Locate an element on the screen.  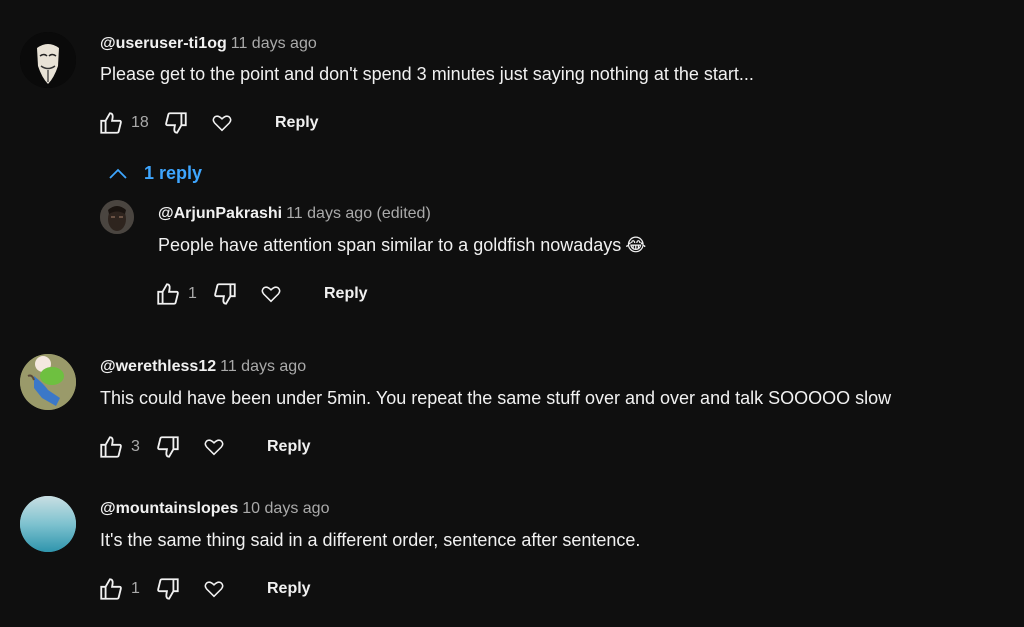
reply-time: 11 days ago (edited) is located at coordinates (358, 213).